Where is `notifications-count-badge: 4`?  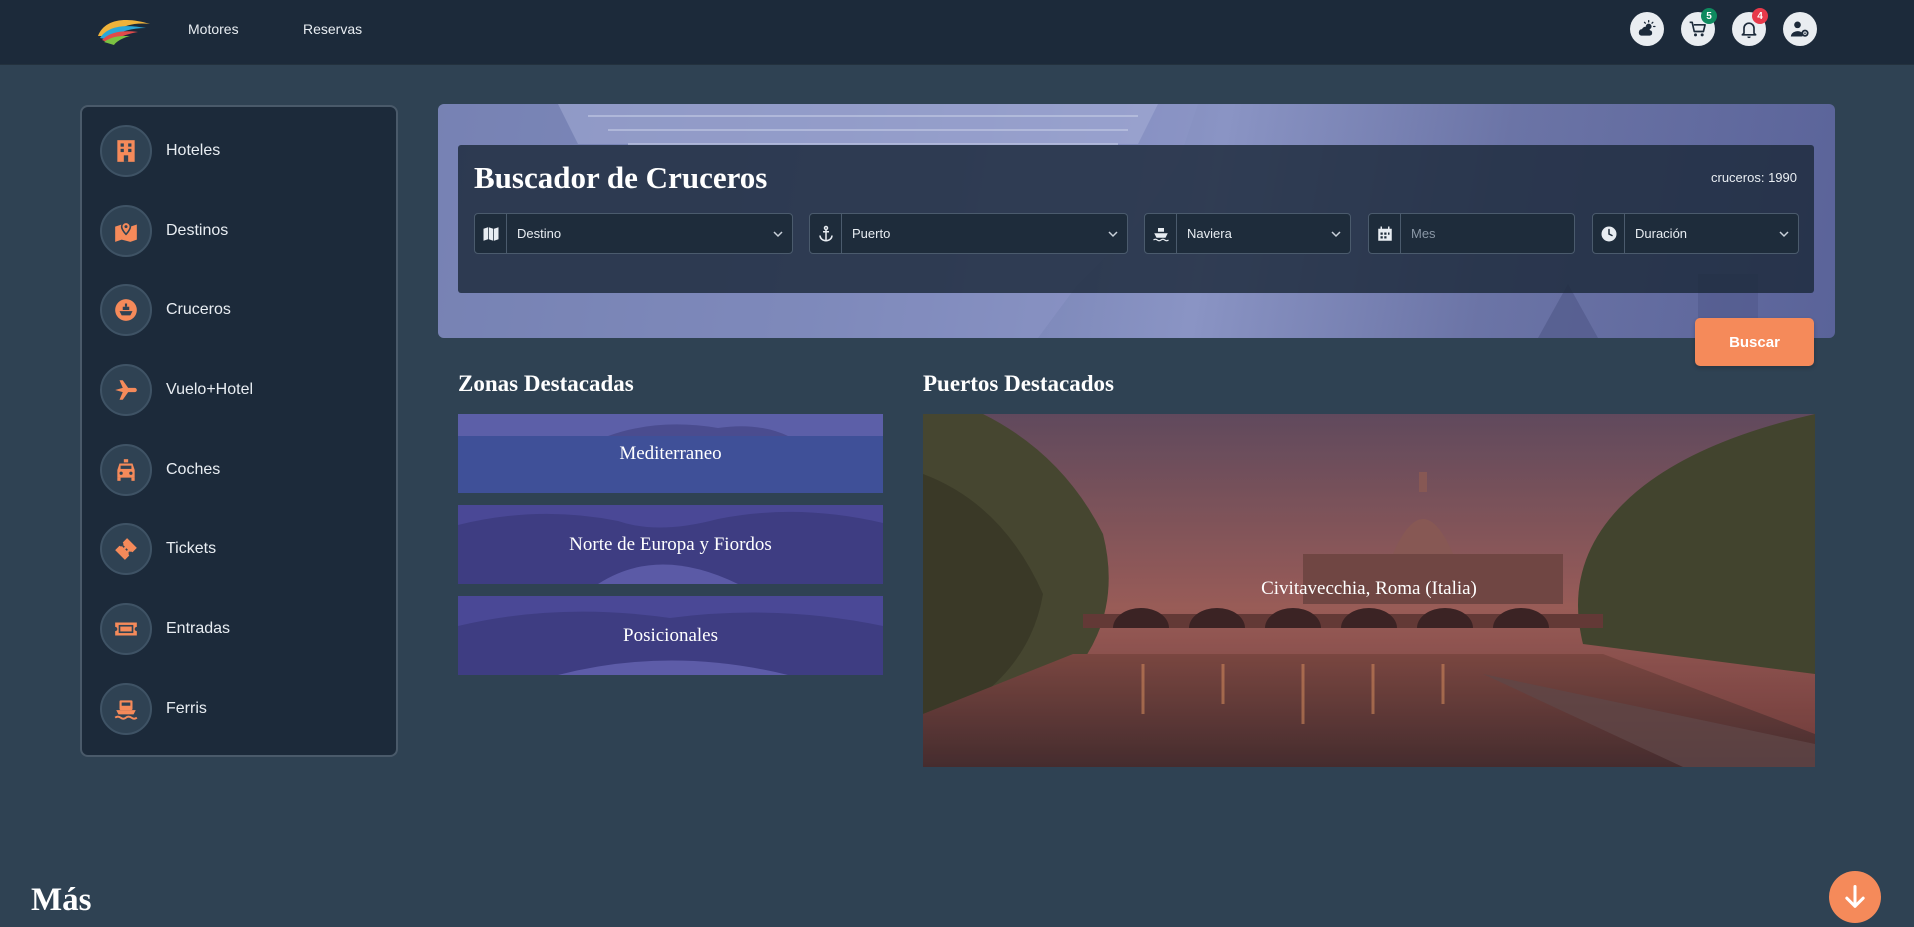 notifications-count-badge: 4 is located at coordinates (1760, 16).